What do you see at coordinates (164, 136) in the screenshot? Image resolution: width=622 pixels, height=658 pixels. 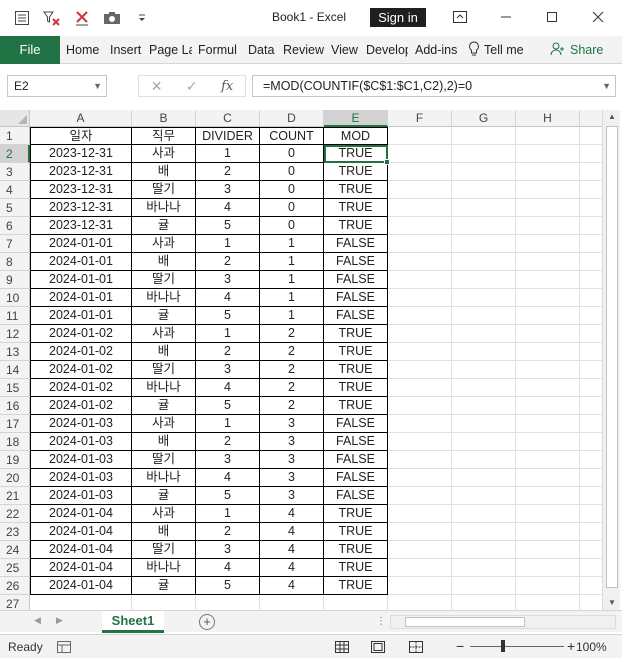 I see `header-cell: 직무` at bounding box center [164, 136].